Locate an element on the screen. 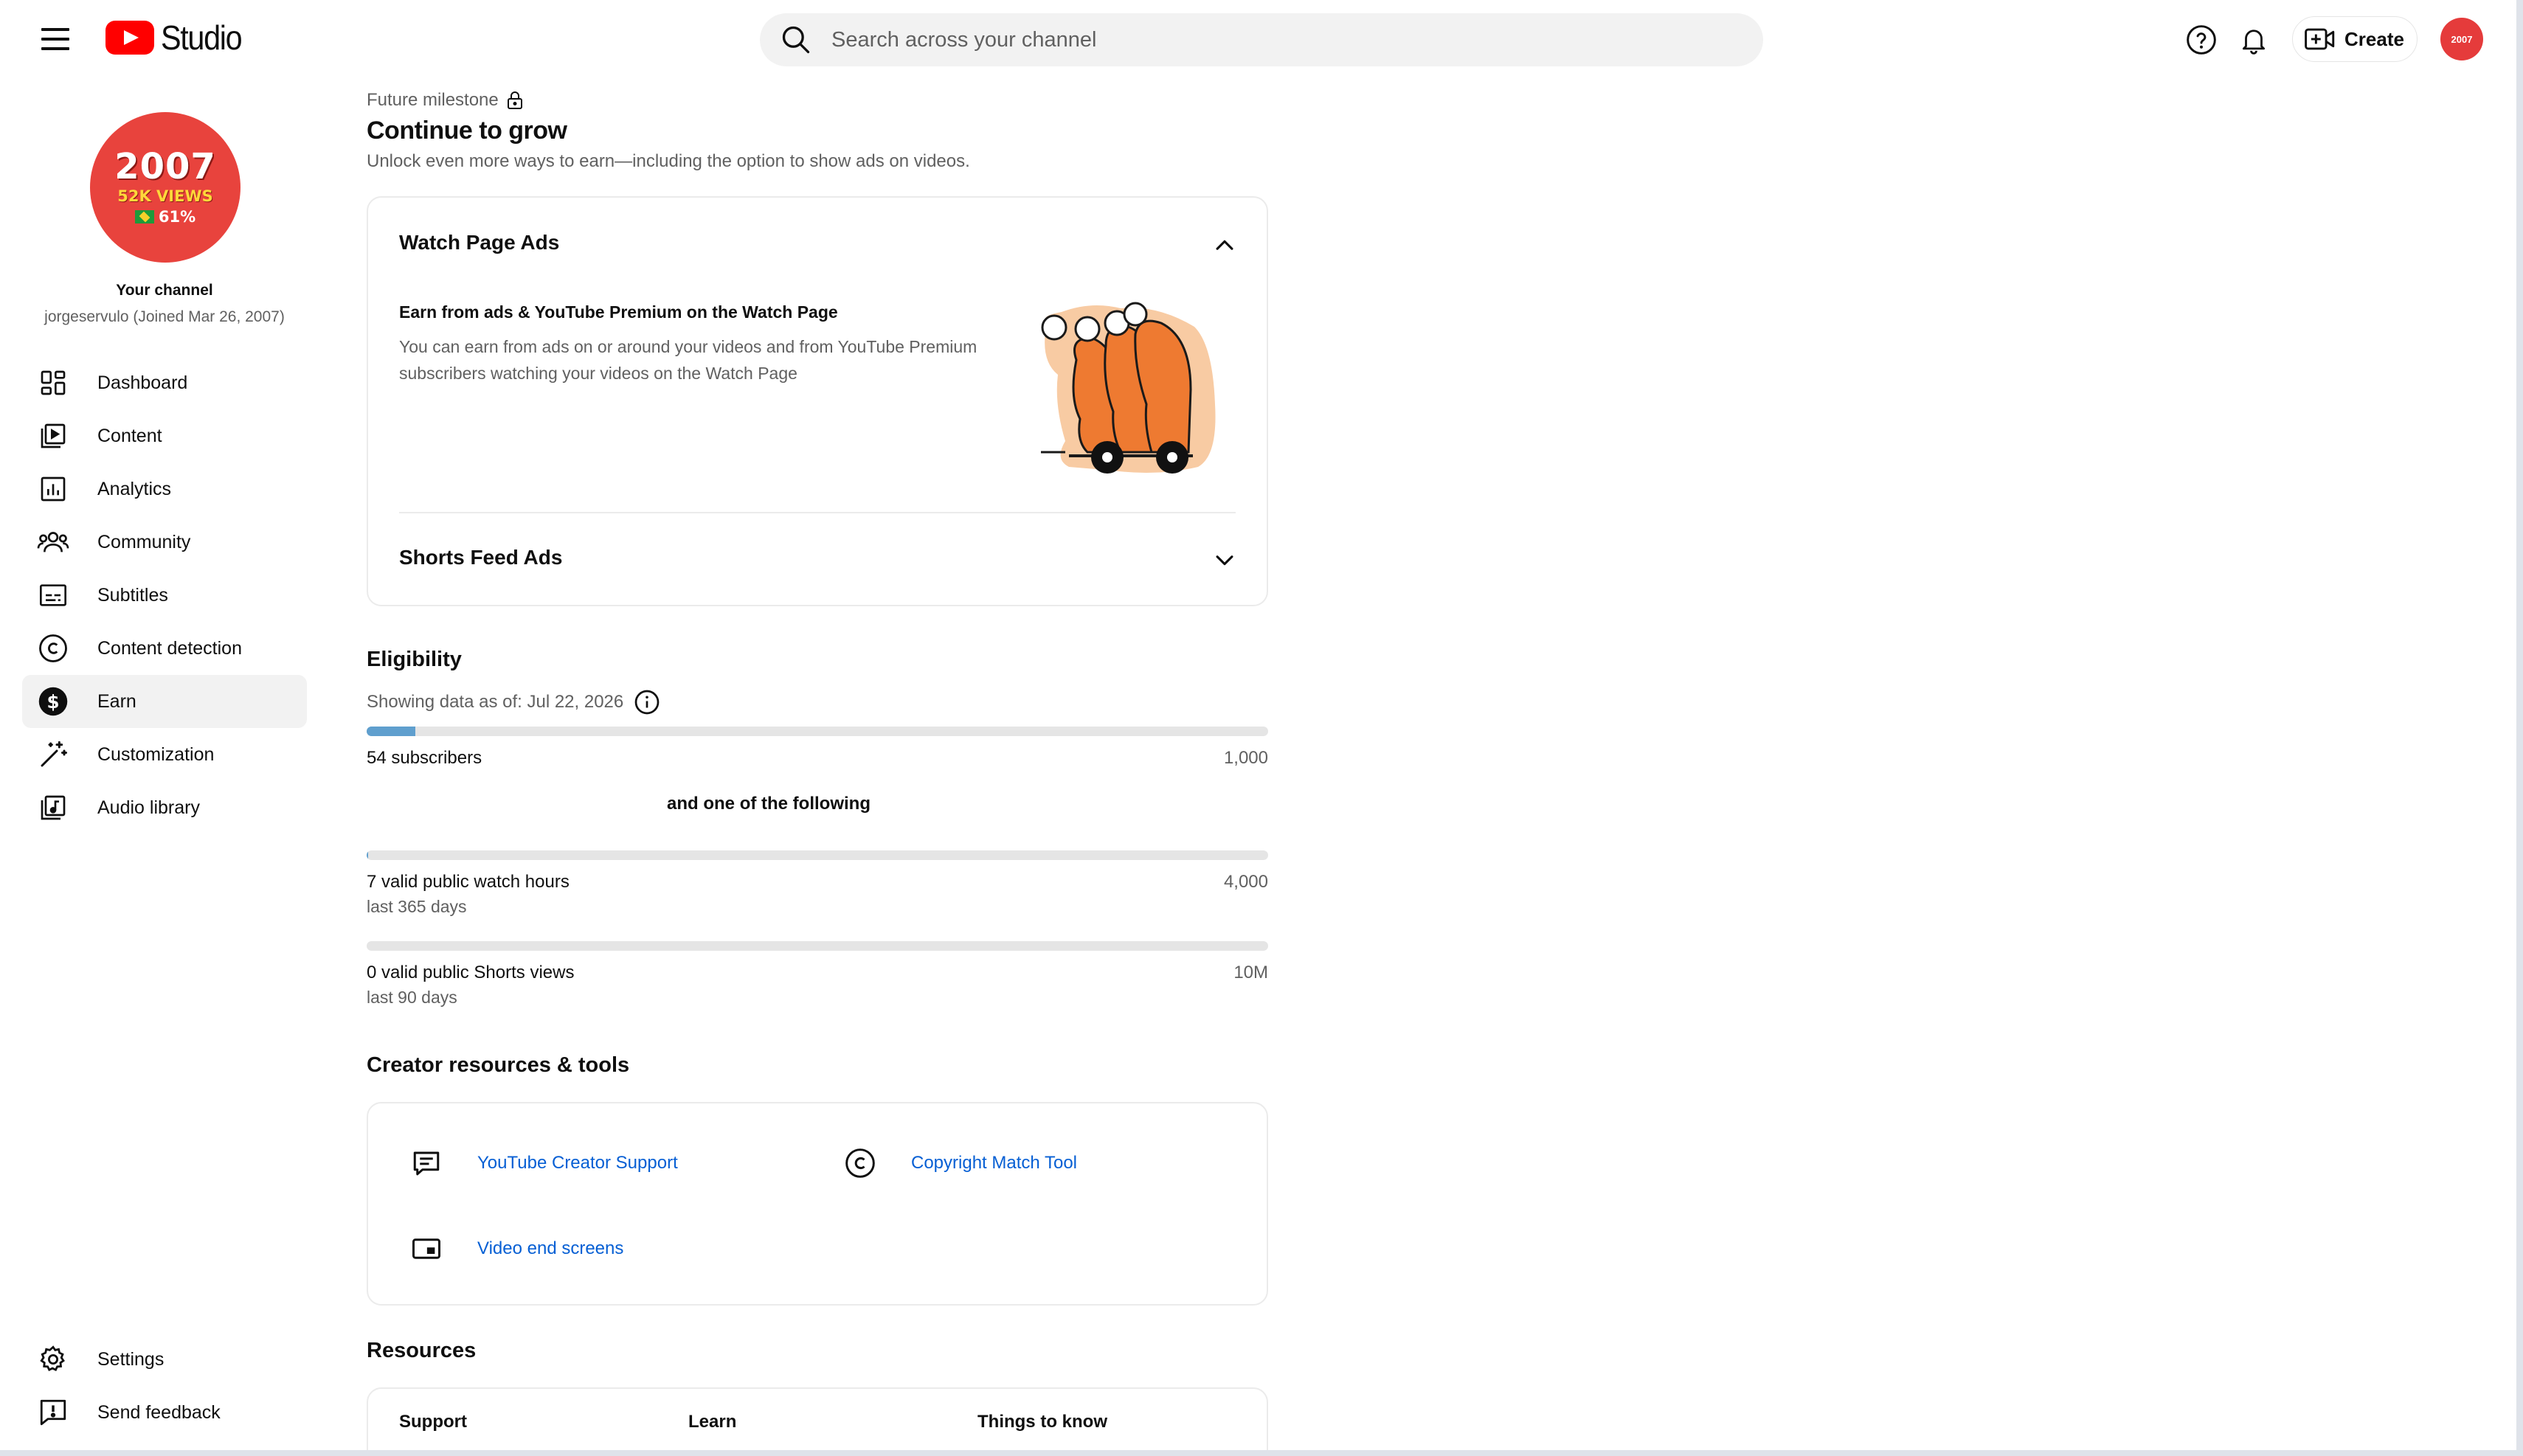  sidebar-item-audio-library: Audio library is located at coordinates (164, 807).